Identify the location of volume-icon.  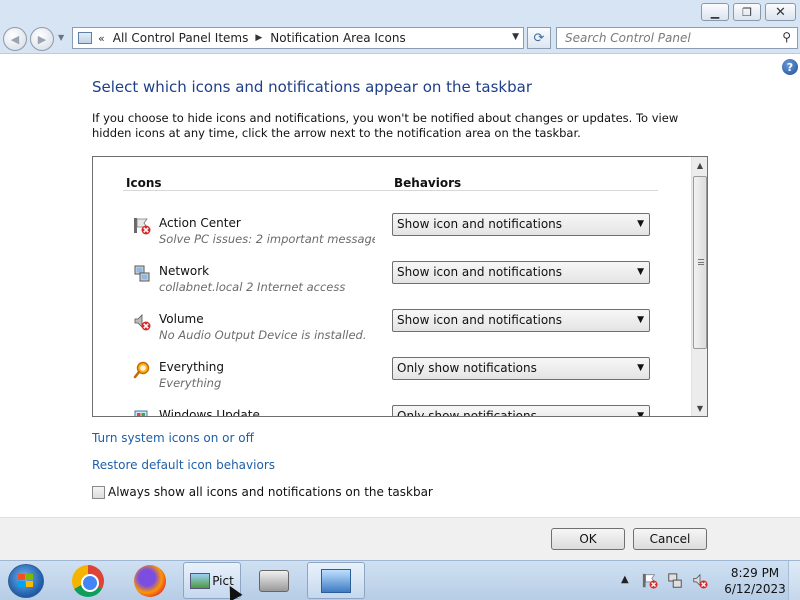
(142, 322).